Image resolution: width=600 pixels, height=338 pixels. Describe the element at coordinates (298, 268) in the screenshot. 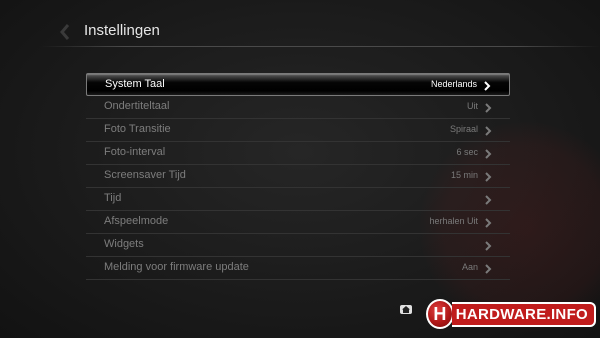

I see `setting-melding-firmware-update: Melding voor firmware update Aan` at that location.